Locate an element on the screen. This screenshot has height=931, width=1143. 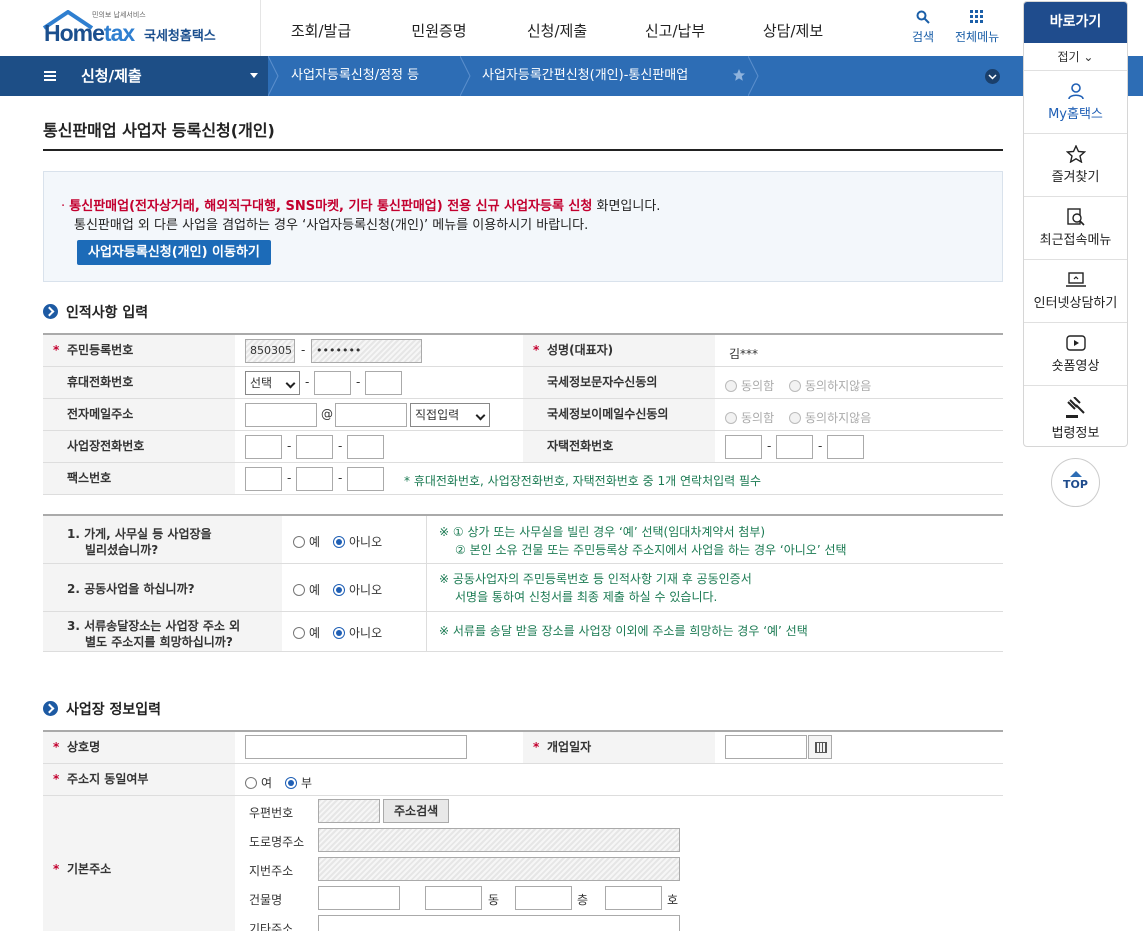
home-phone-1-input is located at coordinates (743, 447).